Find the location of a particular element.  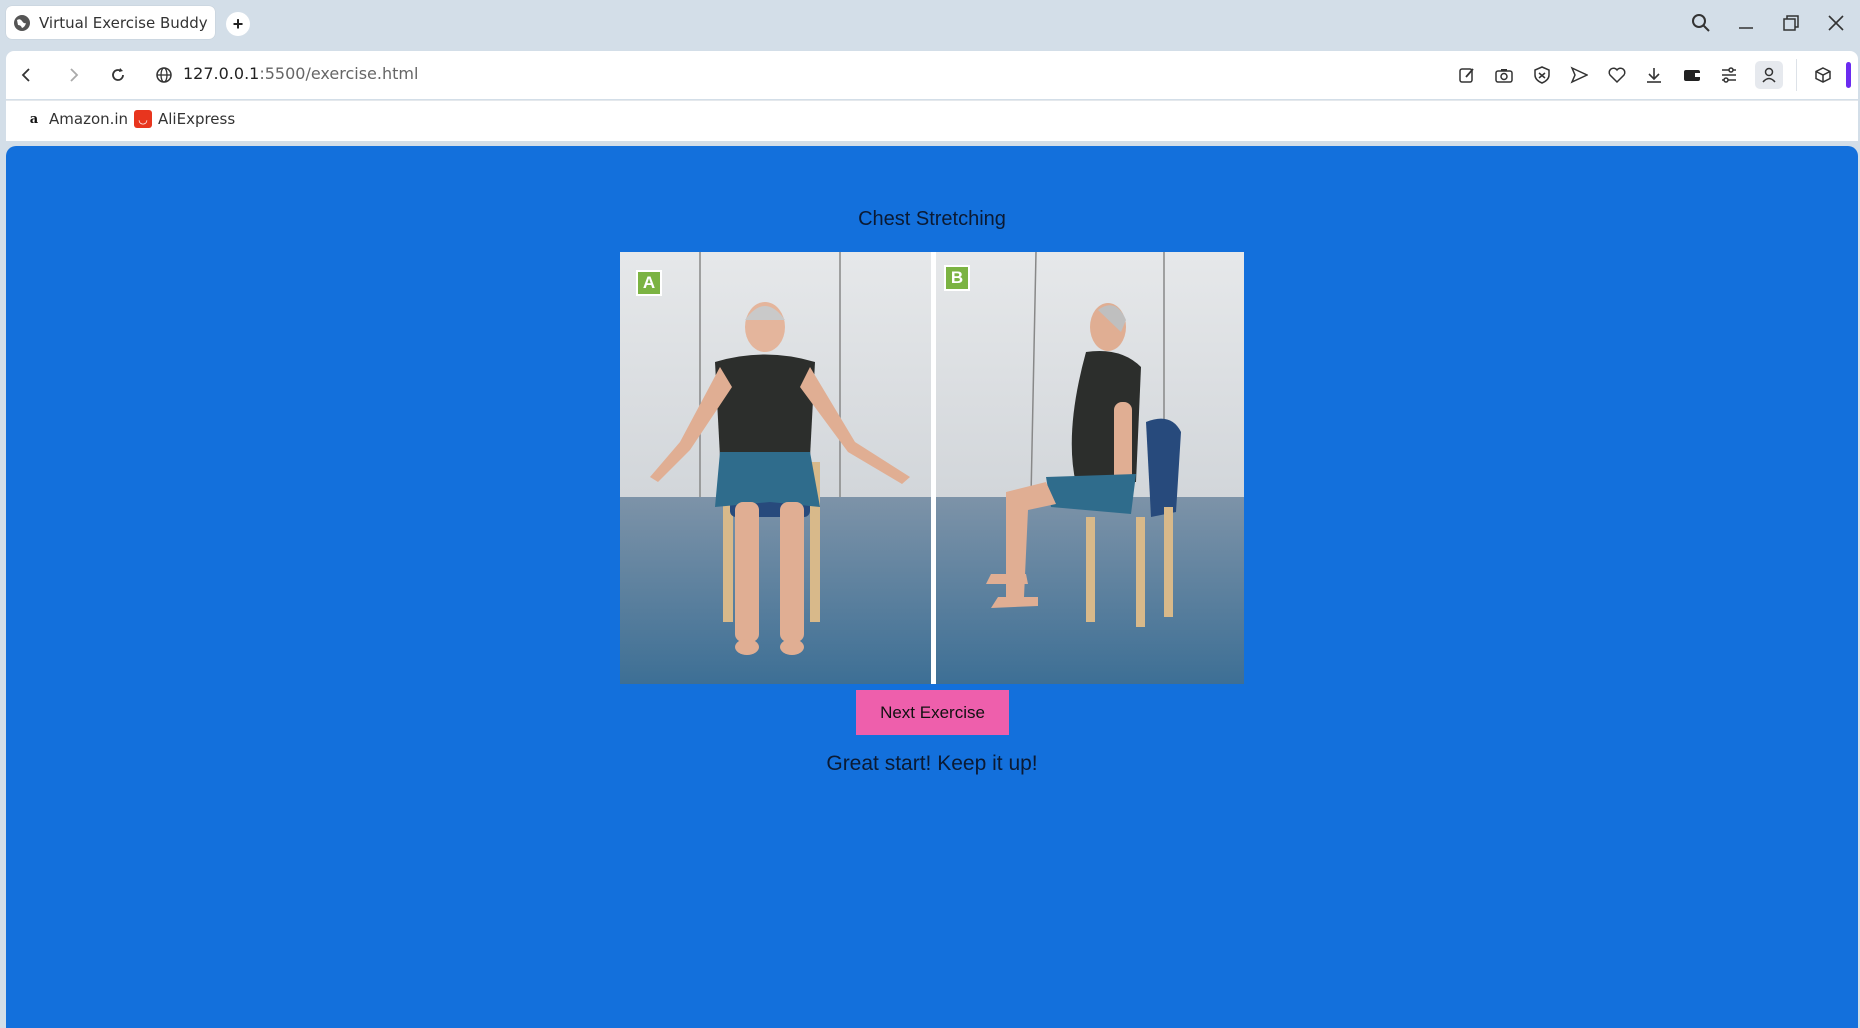

extensions-box-icon is located at coordinates (1823, 75).